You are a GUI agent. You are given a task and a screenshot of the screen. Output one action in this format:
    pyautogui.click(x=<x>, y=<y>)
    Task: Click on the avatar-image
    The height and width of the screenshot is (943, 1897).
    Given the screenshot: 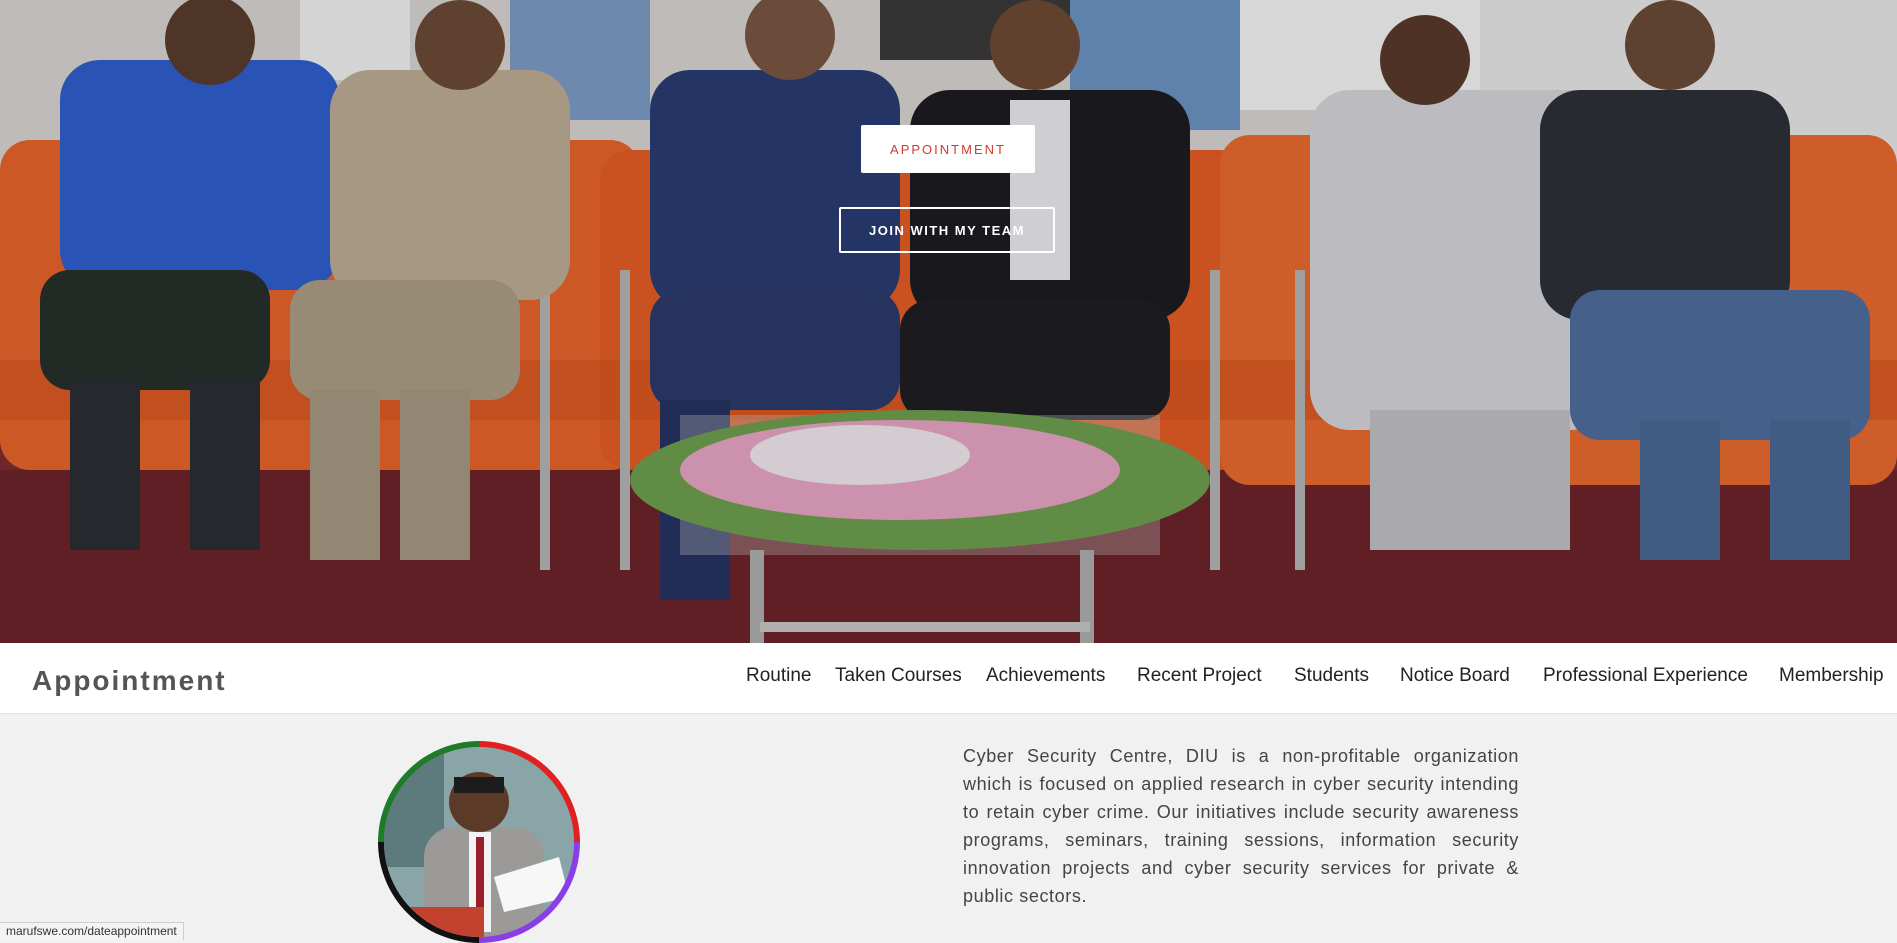 What is the action you would take?
    pyautogui.click(x=479, y=842)
    